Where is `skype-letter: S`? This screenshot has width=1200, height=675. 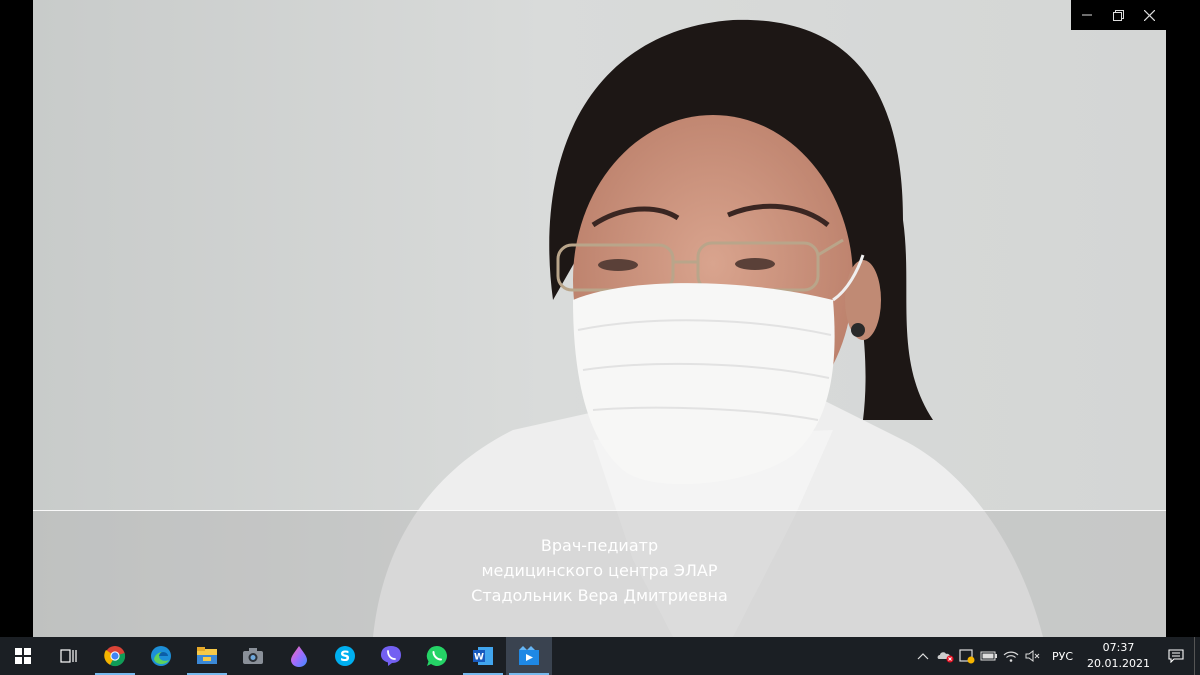
skype-letter: S is located at coordinates (345, 657).